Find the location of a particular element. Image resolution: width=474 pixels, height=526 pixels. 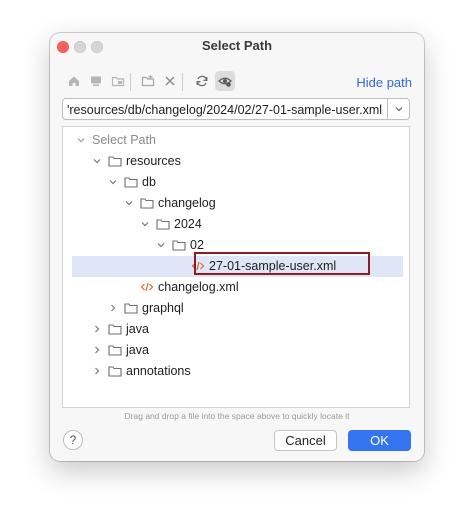

tree-item-label: graphql is located at coordinates (163, 308).